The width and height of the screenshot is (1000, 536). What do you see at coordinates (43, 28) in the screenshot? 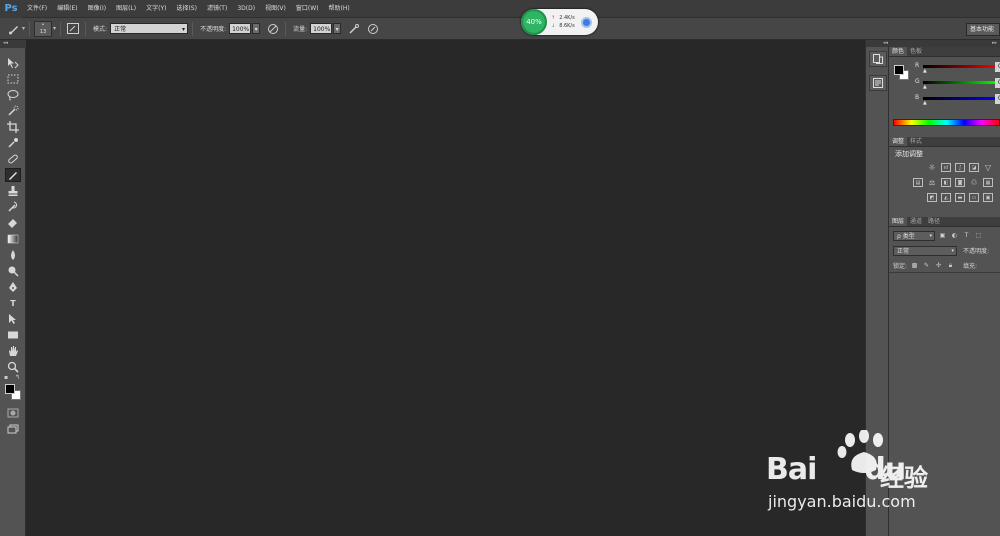
I see `brush-size-picker: • 13` at bounding box center [43, 28].